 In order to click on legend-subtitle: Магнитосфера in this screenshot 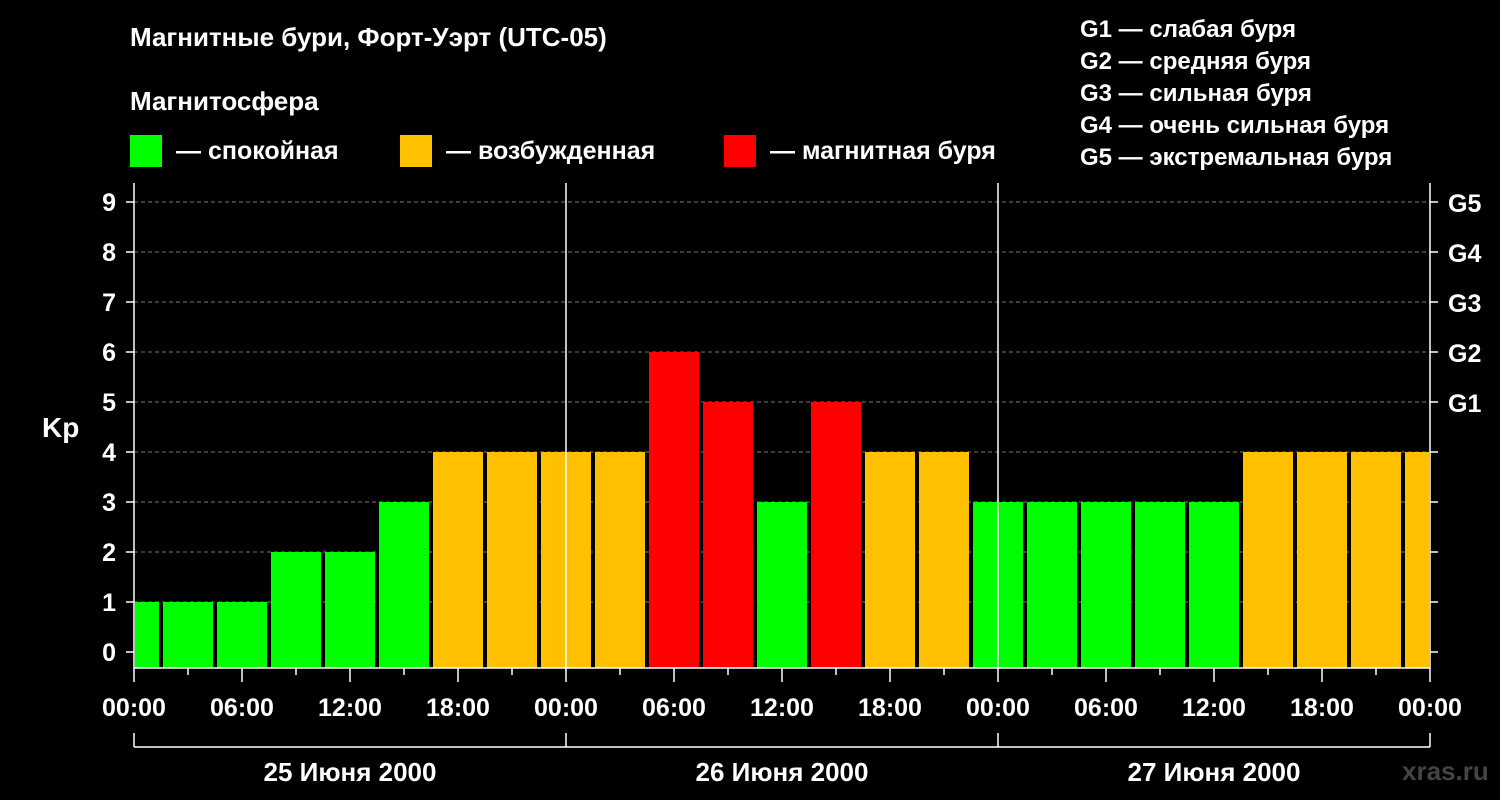, I will do `click(224, 101)`.